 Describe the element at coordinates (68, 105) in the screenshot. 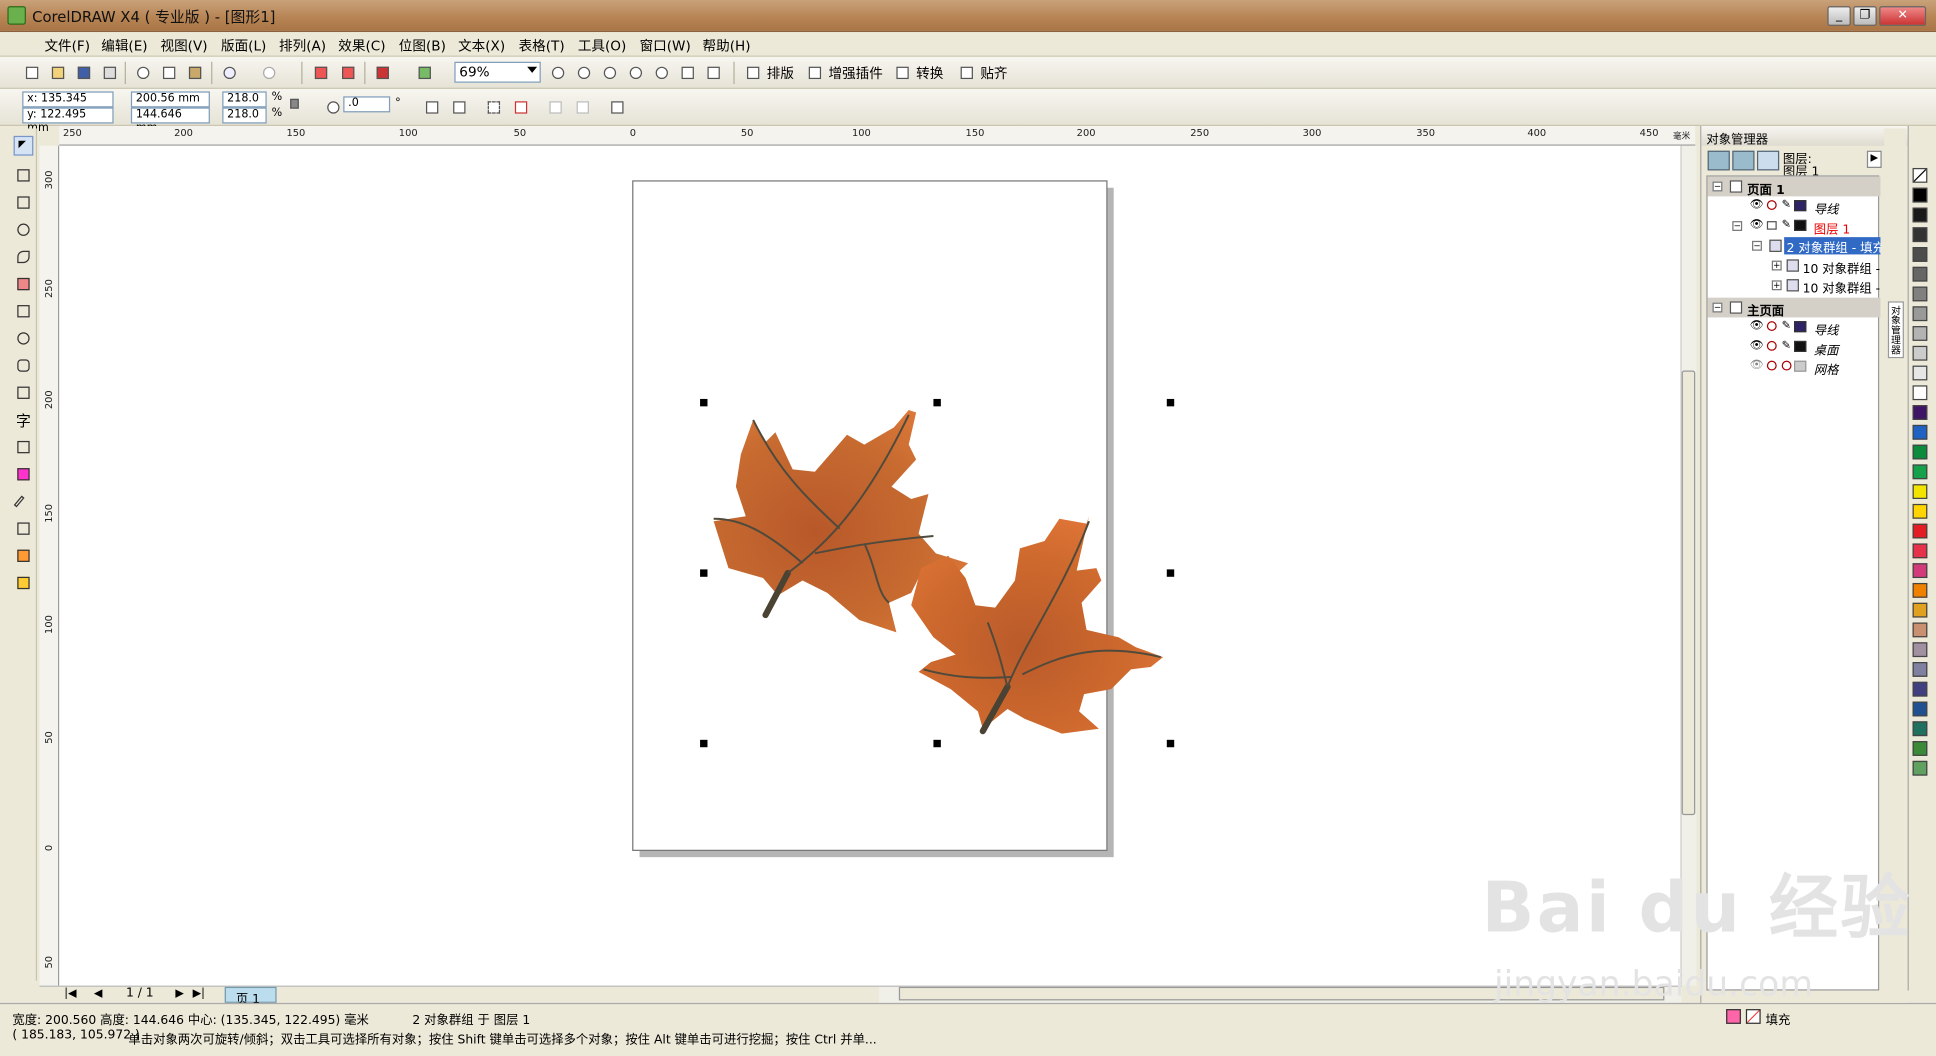

I see `x-position-field: x: 135.345 mm` at that location.